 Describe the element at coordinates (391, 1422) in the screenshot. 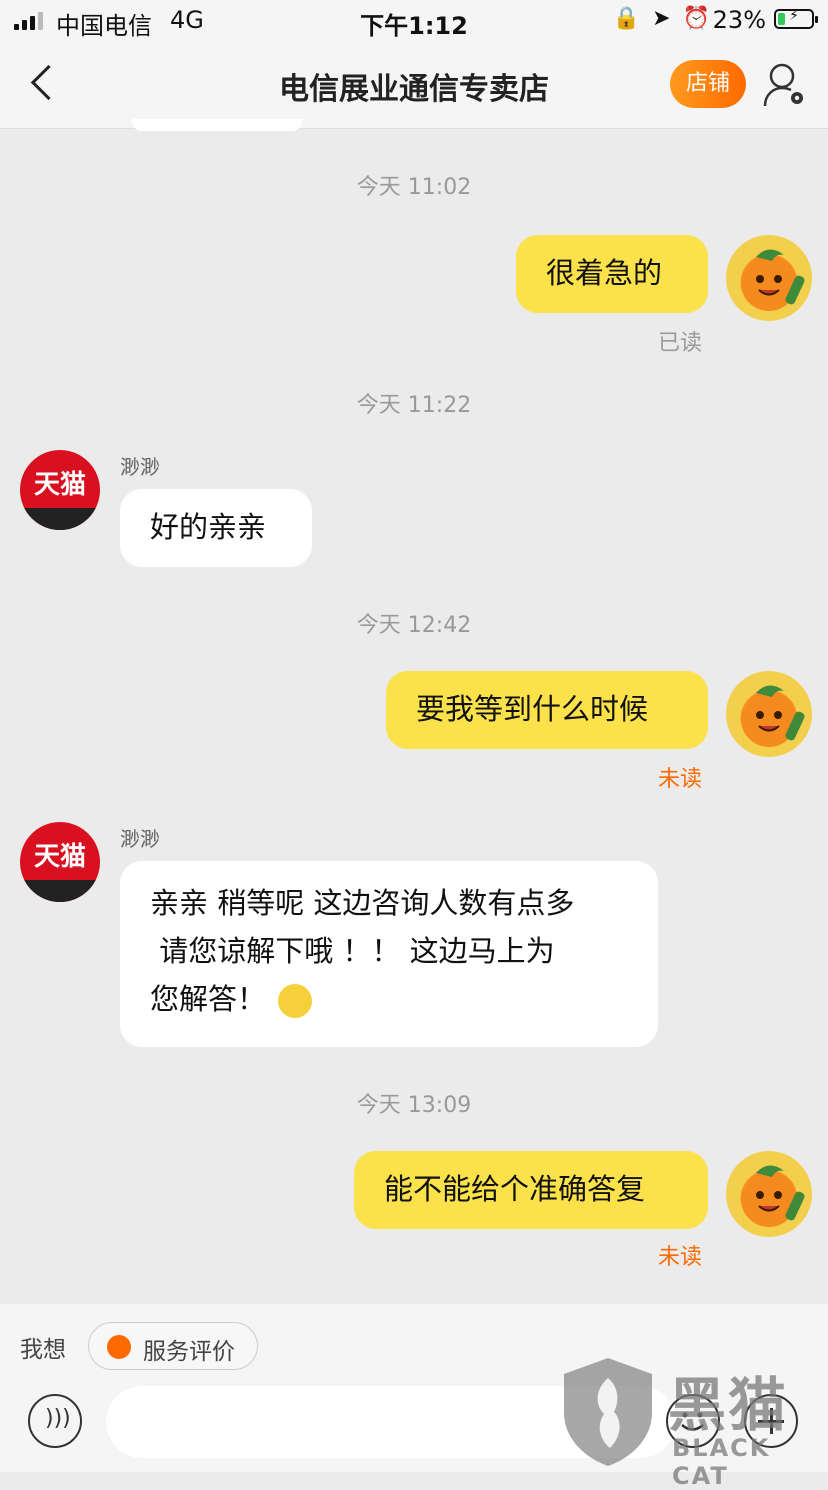

I see `message-input` at that location.